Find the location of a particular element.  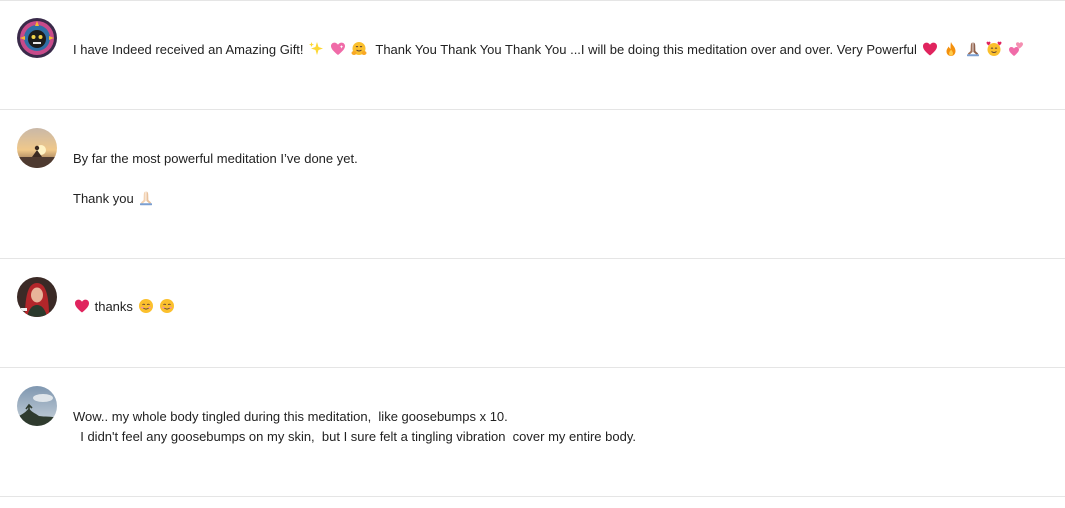

mosaic-face-avatar is located at coordinates (37, 38).